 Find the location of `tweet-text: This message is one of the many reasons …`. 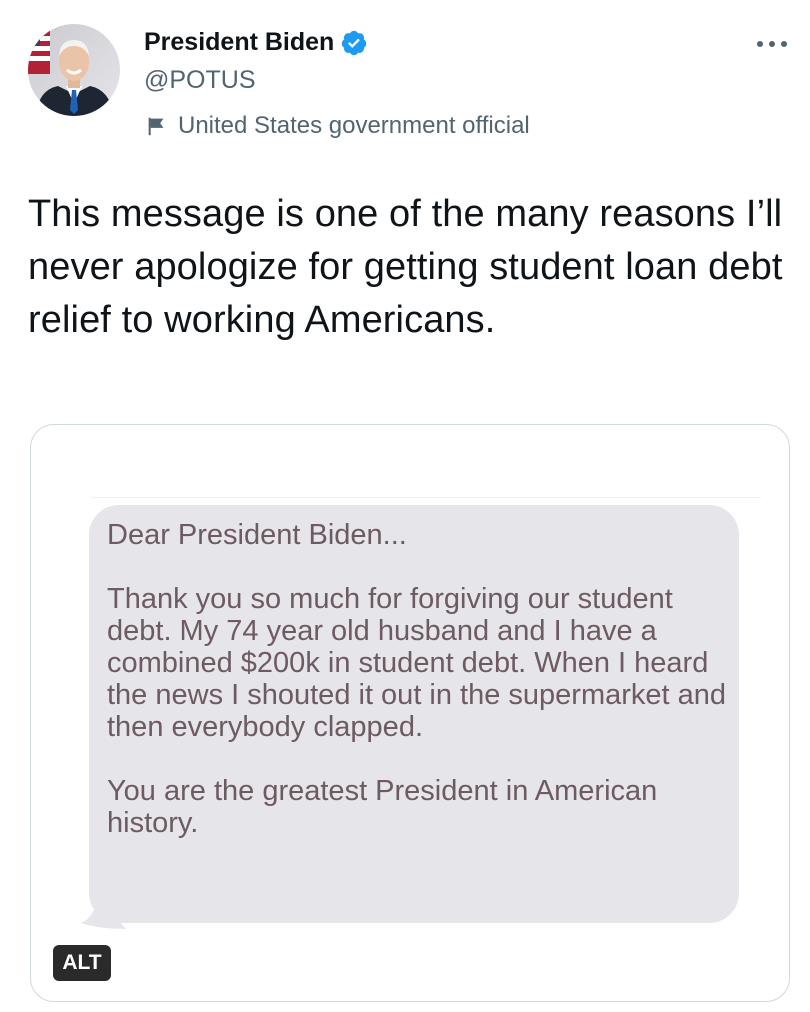

tweet-text: This message is one of the many reasons … is located at coordinates (405, 267).